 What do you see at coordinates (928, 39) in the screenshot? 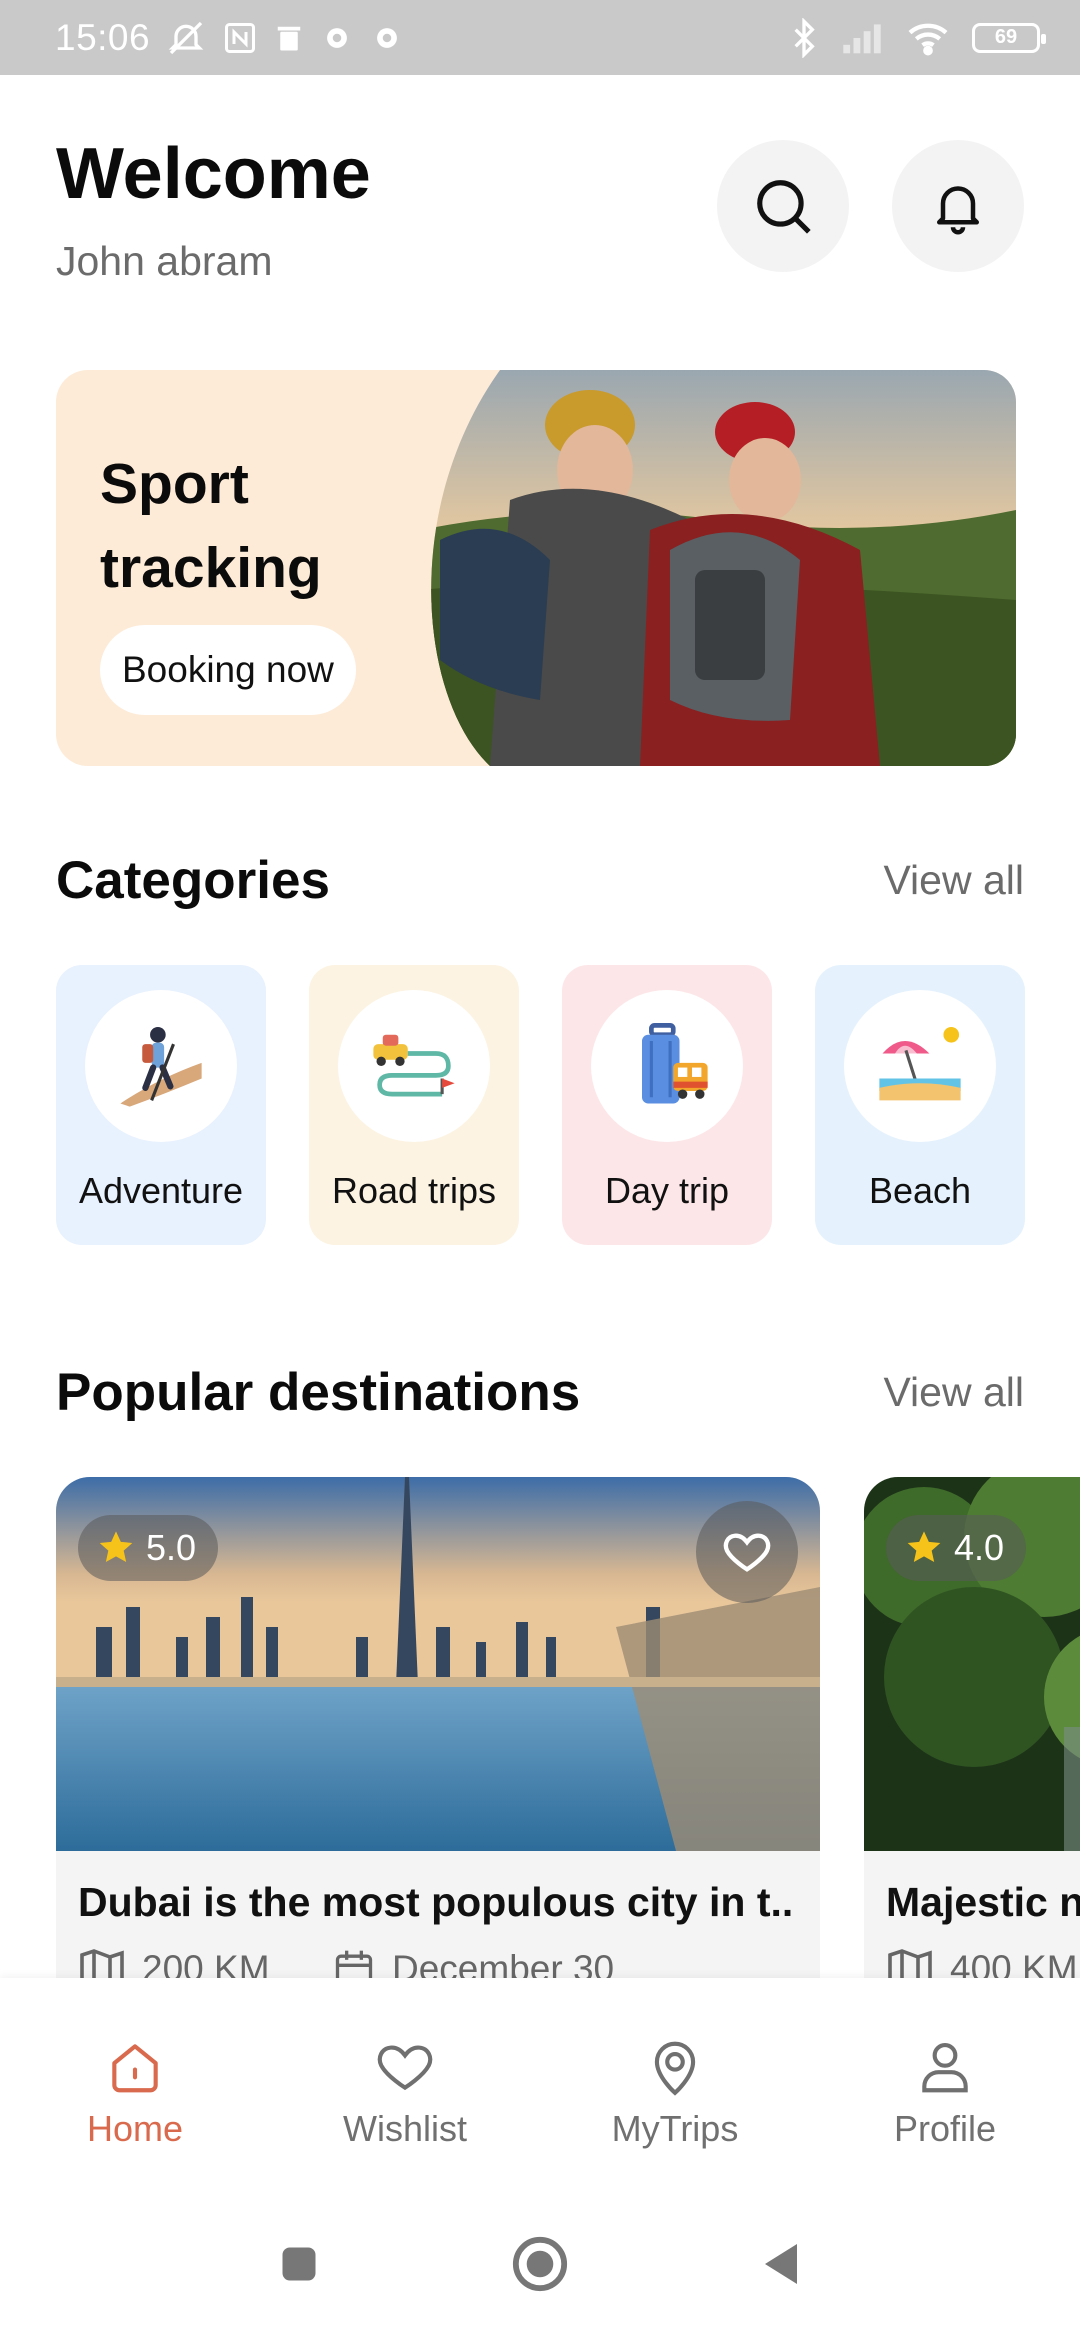
I see `wifi-icon` at bounding box center [928, 39].